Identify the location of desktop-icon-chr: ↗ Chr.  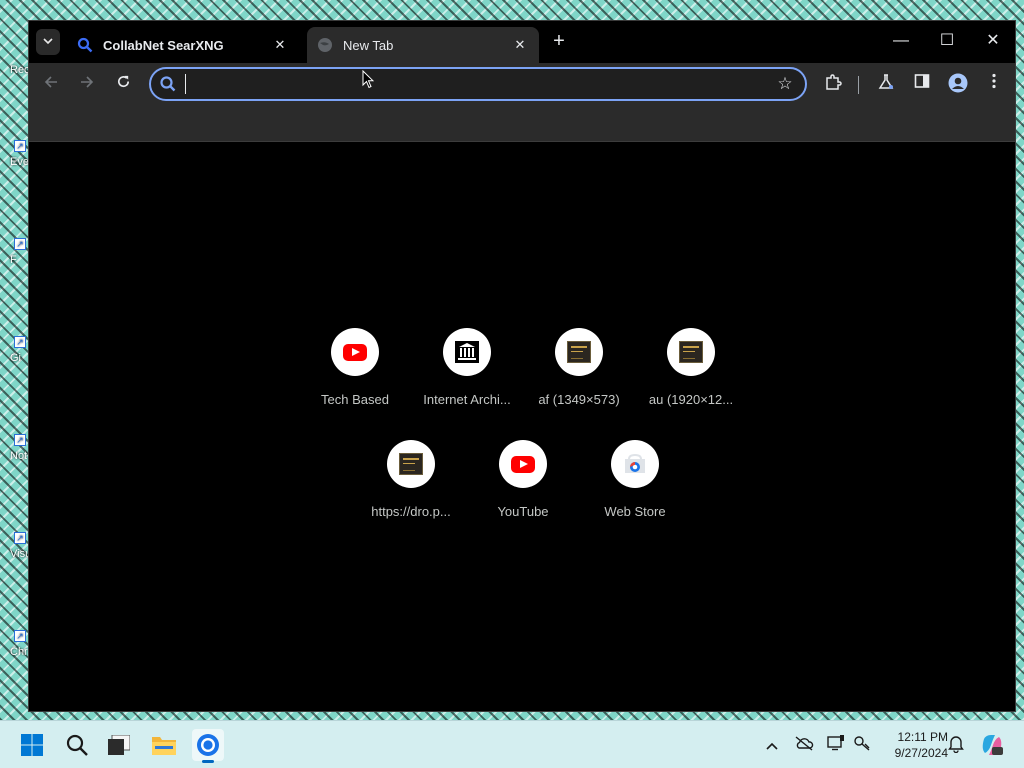
(15, 650).